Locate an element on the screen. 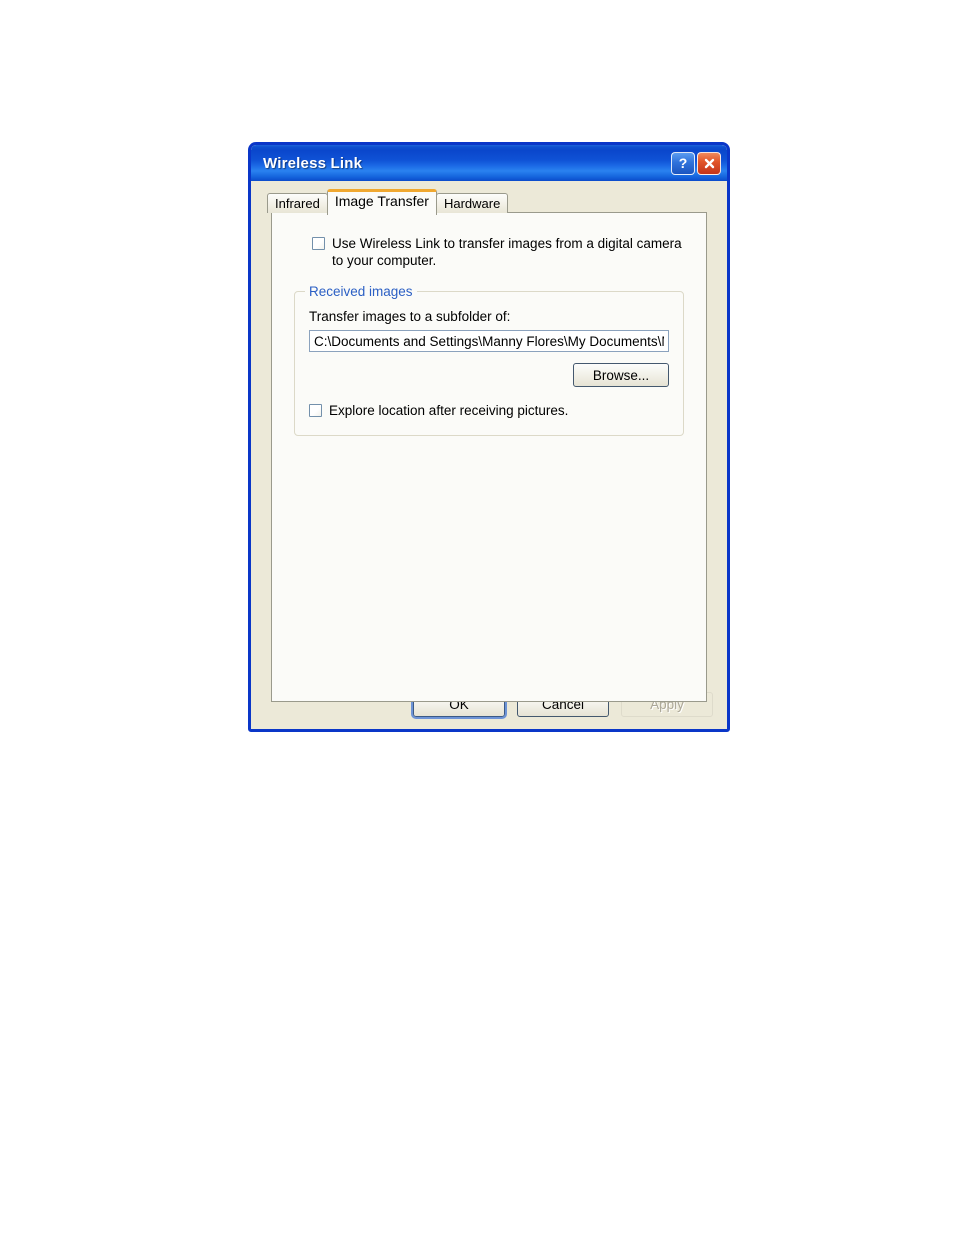 The width and height of the screenshot is (954, 1235). title-bar: Wireless Link ? is located at coordinates (489, 163).